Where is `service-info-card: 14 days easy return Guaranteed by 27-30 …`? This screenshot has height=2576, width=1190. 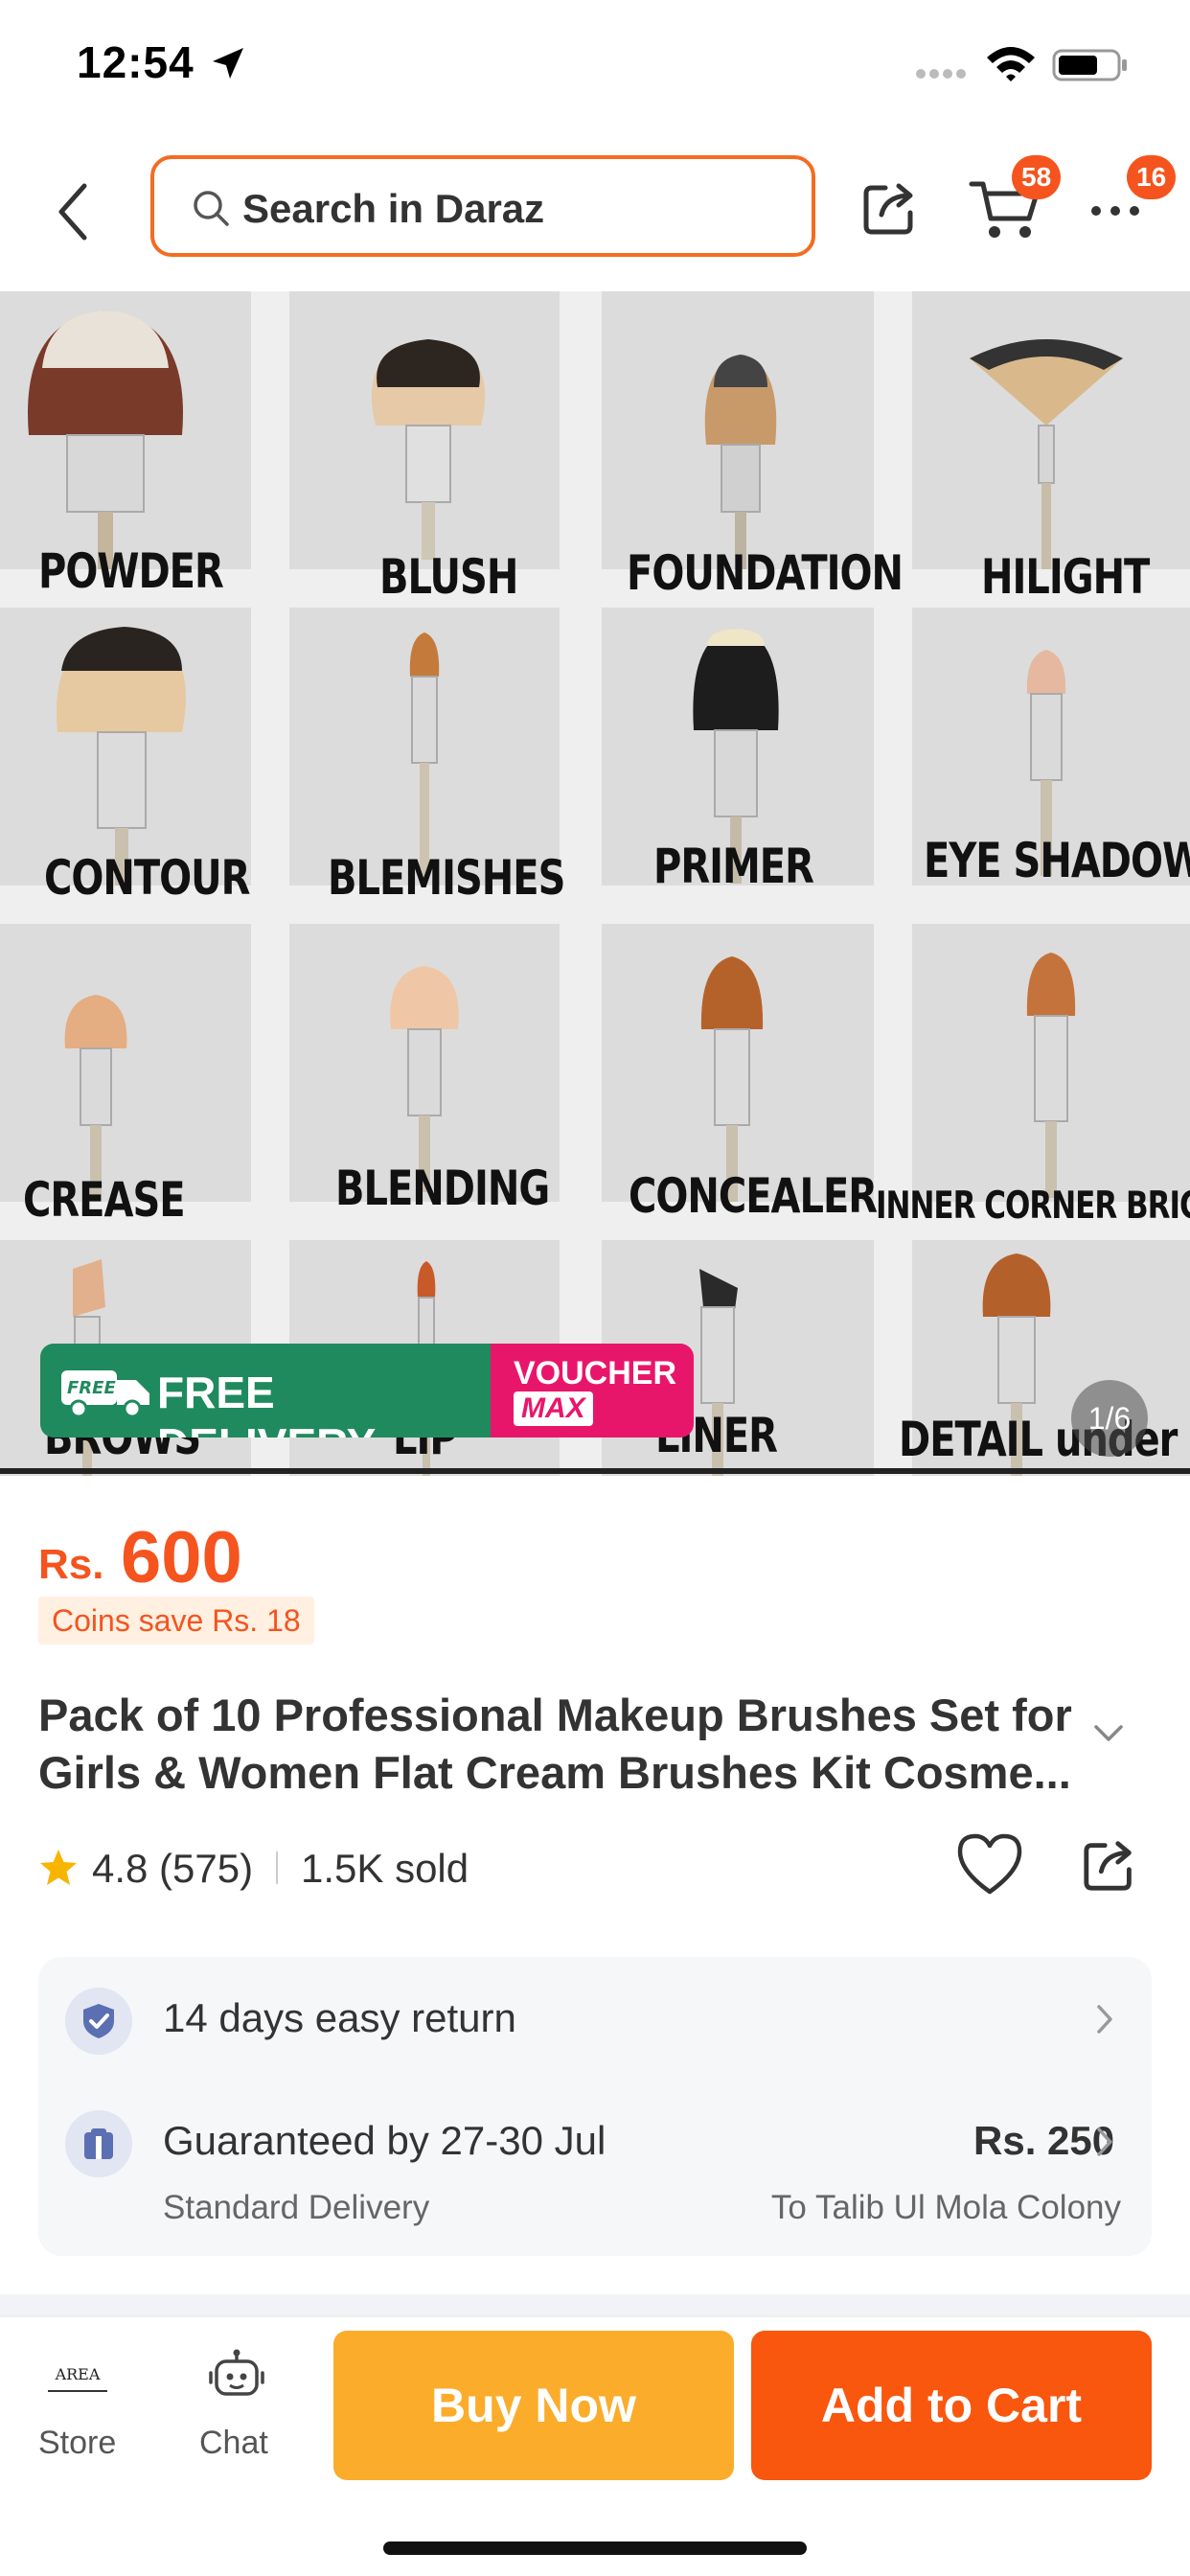 service-info-card: 14 days easy return Guaranteed by 27-30 … is located at coordinates (595, 2106).